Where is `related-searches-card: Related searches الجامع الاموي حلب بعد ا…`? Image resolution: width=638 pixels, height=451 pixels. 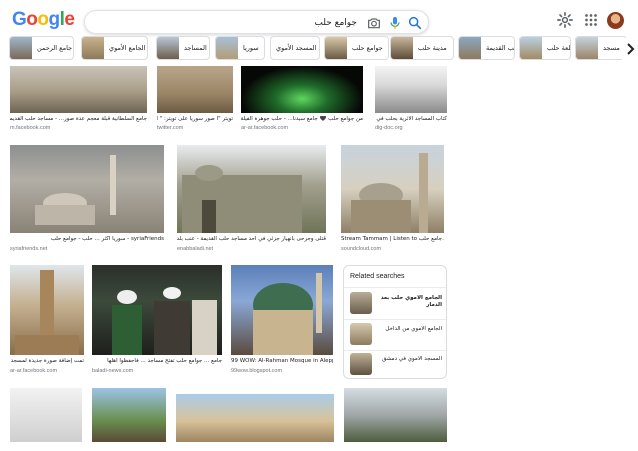 related-searches-card: Related searches الجامع الاموي حلب بعد ا… is located at coordinates (395, 322).